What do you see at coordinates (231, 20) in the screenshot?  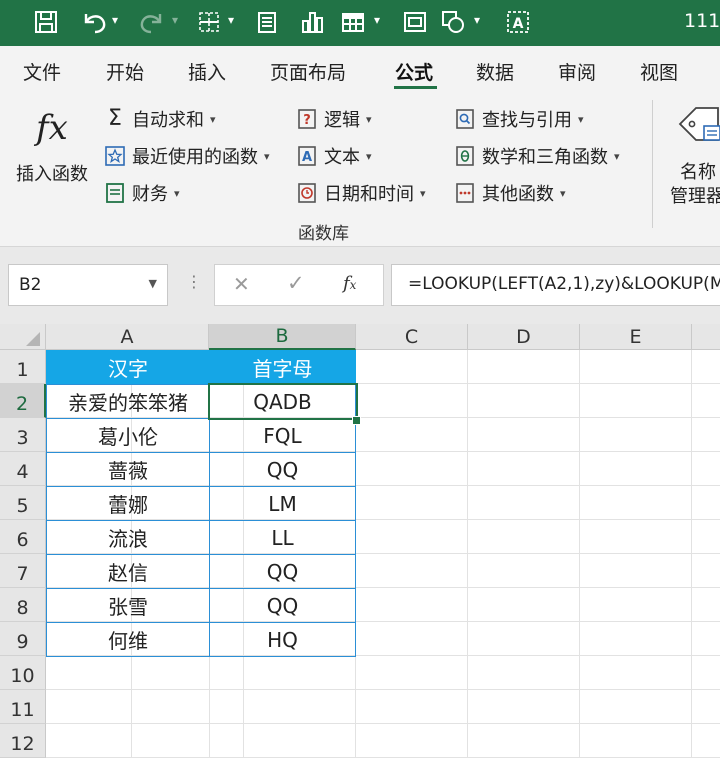 I see `borders-dropdown-icon: ▾` at bounding box center [231, 20].